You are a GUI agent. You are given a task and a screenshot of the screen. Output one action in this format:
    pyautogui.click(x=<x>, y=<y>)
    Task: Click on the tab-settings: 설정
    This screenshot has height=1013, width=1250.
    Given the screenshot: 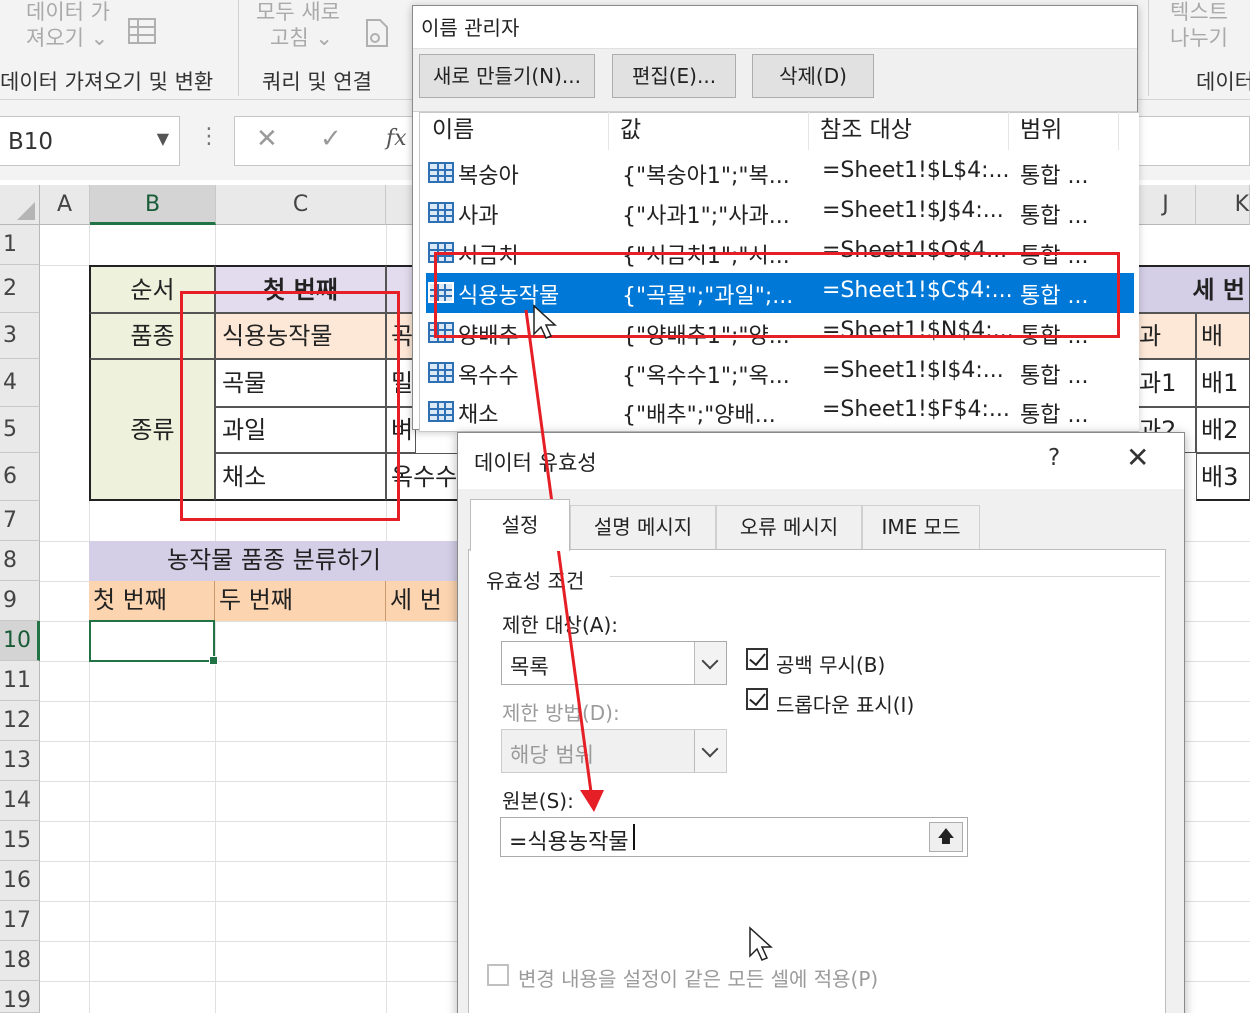 What is the action you would take?
    pyautogui.click(x=520, y=525)
    